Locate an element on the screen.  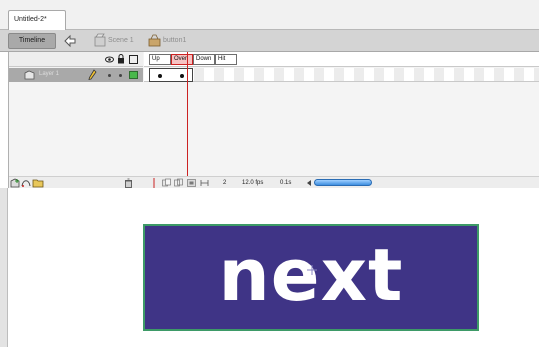
edit-multiple-frames-icon is located at coordinates (191, 183).